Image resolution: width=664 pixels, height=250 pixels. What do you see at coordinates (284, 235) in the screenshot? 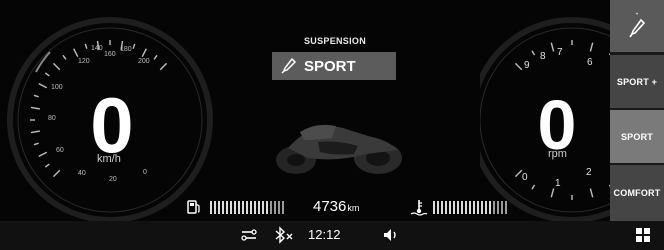
I see `bluetooth-off-icon` at bounding box center [284, 235].